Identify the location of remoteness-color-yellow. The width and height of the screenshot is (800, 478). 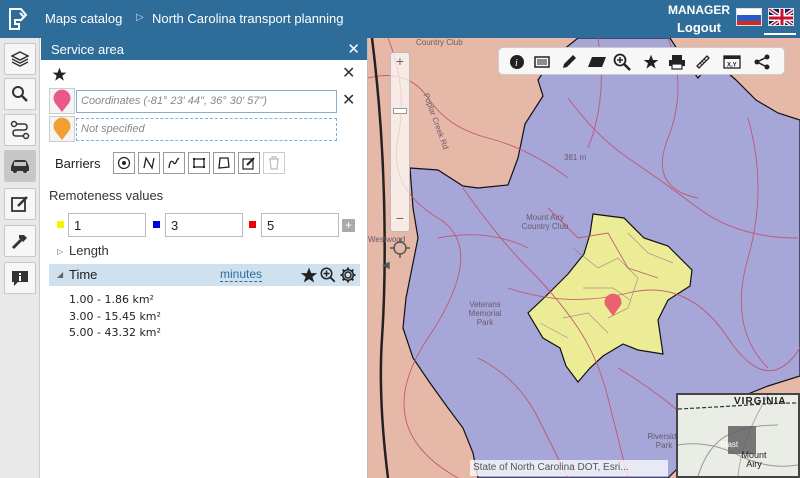
(60, 224).